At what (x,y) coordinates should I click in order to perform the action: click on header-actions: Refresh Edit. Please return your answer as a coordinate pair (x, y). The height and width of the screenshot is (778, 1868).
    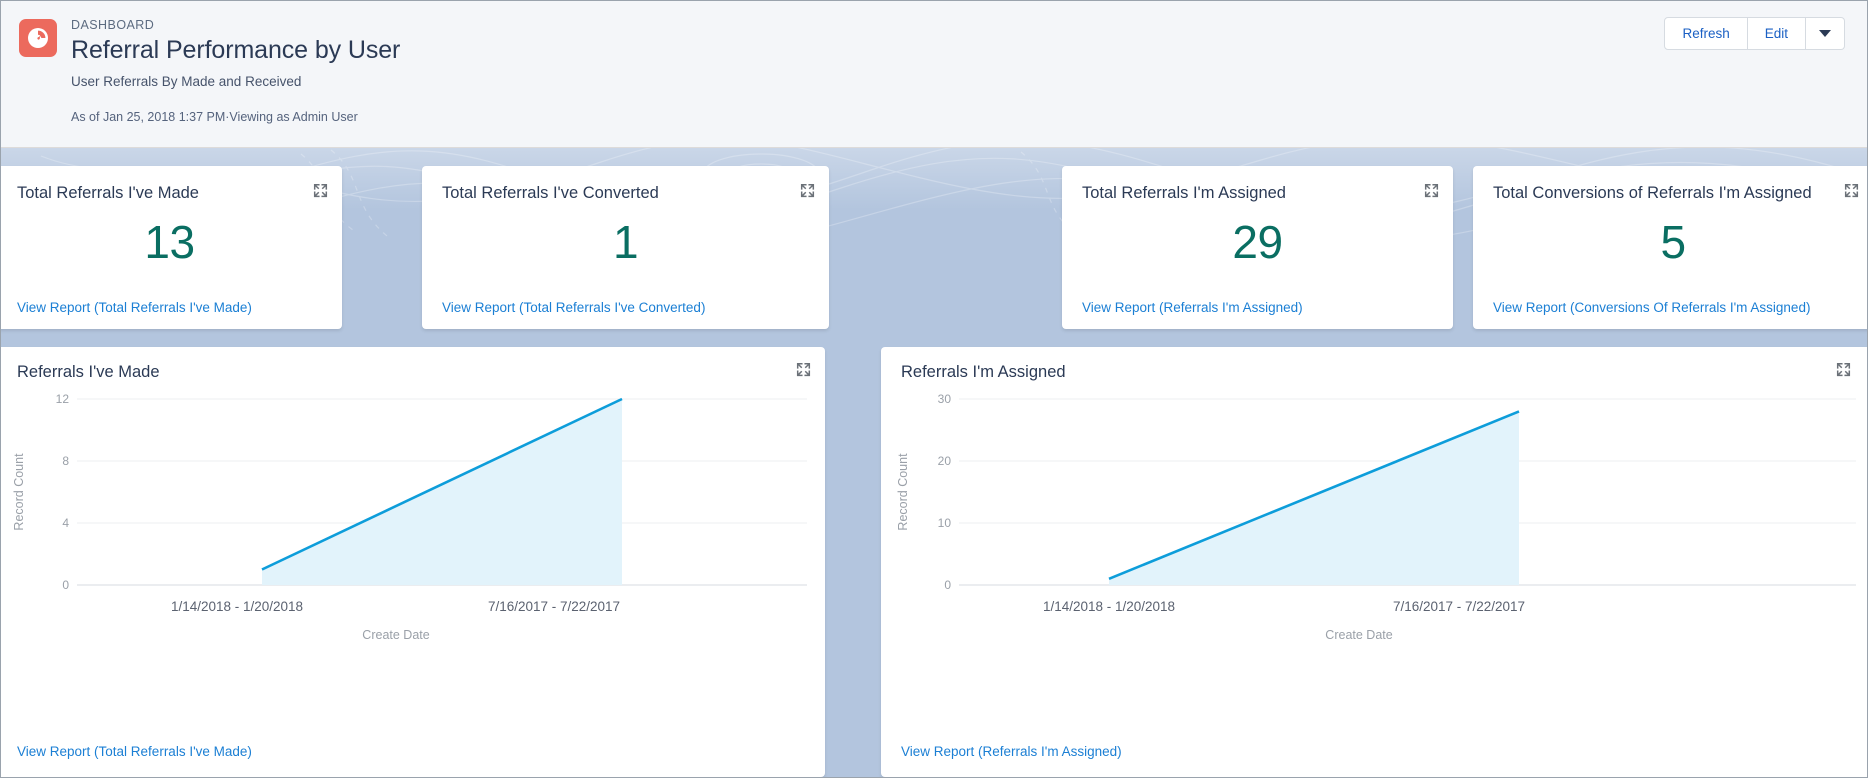
    Looking at the image, I should click on (1754, 33).